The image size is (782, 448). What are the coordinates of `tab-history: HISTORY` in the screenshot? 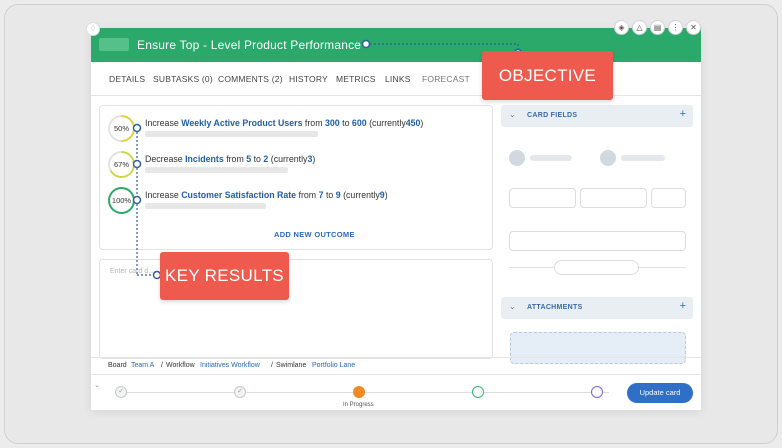 It's located at (308, 79).